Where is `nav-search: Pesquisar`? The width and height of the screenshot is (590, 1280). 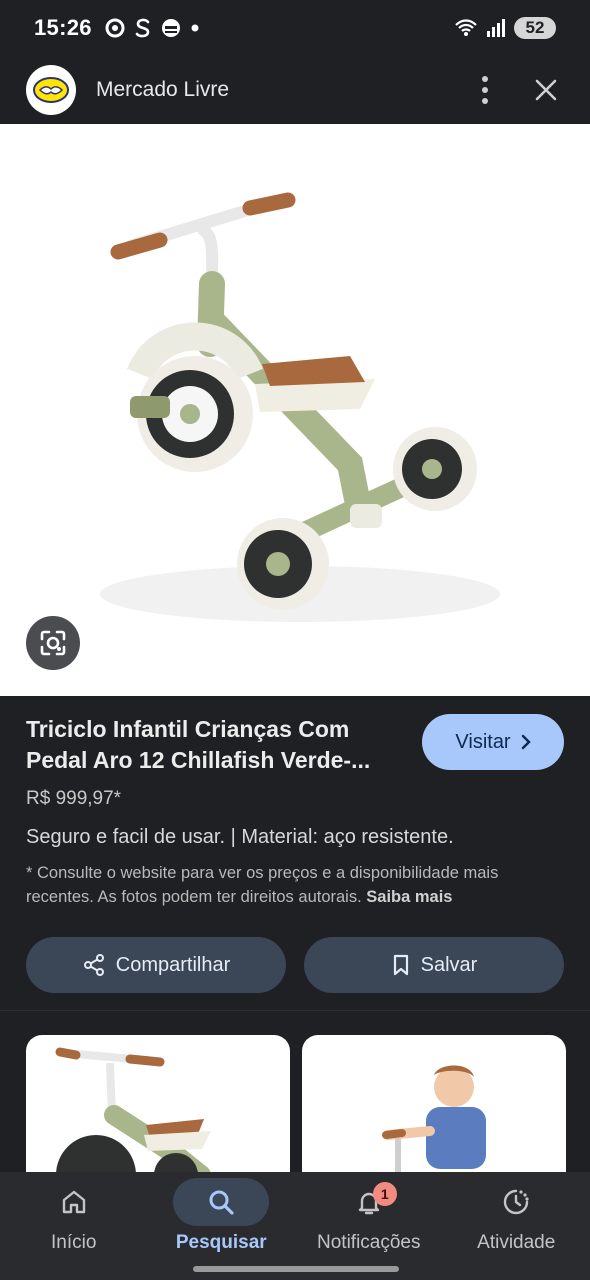 nav-search: Pesquisar is located at coordinates (222, 1229).